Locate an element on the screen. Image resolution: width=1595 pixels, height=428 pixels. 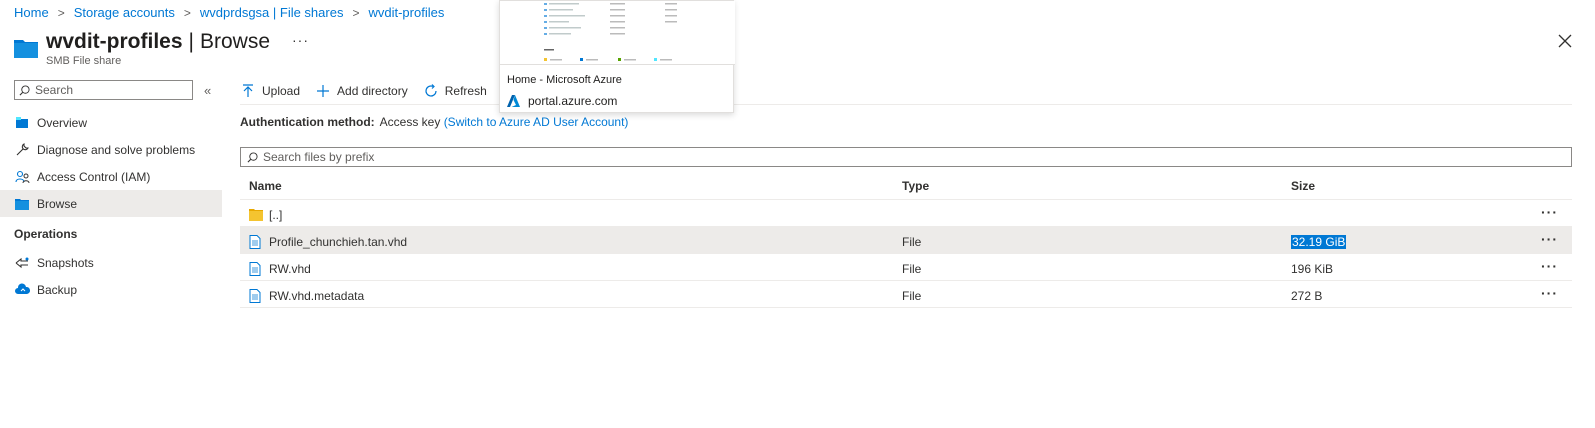
toolbar: Upload Add directory Refresh is located at coordinates (389, 91).